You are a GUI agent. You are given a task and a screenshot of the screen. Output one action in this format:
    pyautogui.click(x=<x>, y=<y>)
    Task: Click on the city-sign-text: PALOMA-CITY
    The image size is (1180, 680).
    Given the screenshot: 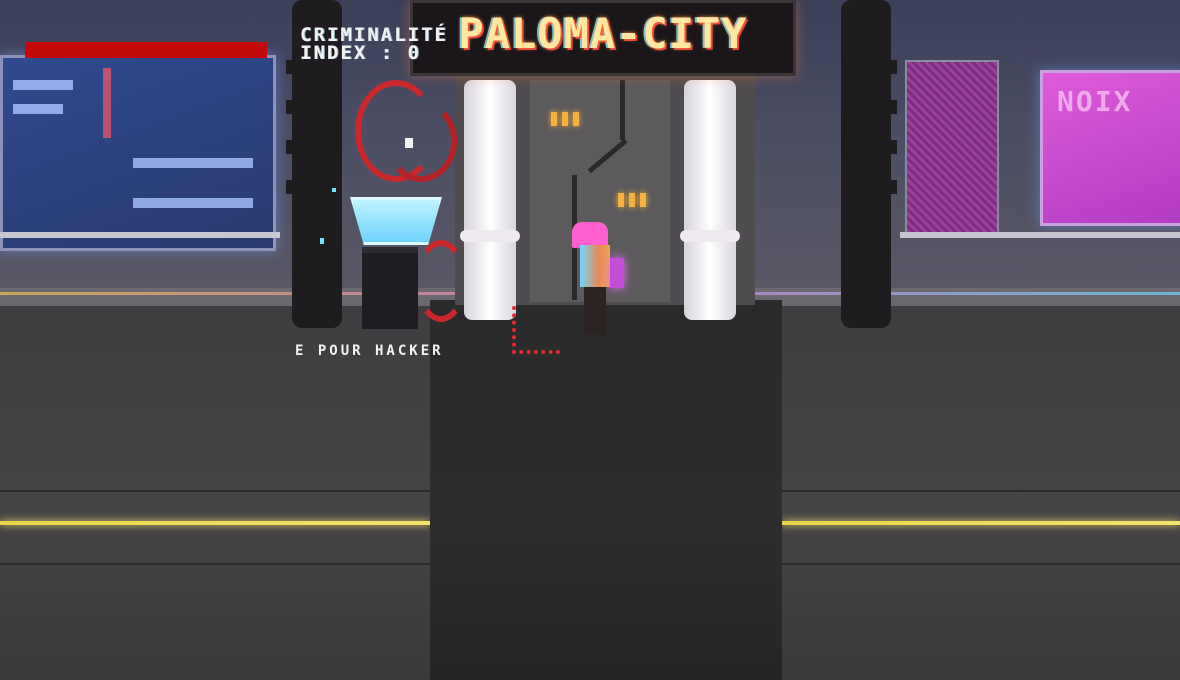 What is the action you would take?
    pyautogui.click(x=603, y=33)
    